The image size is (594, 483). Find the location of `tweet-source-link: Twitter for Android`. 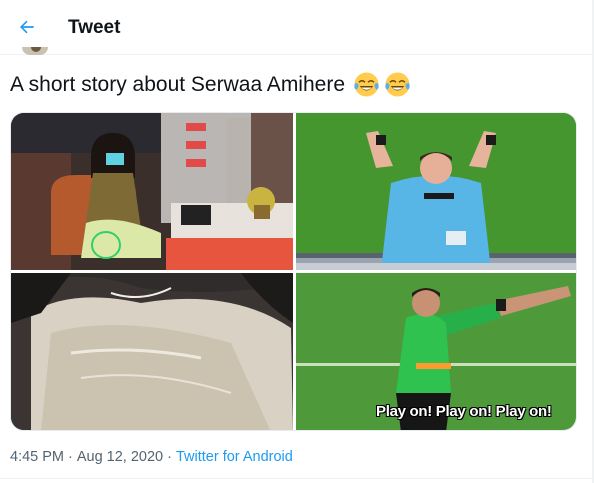

tweet-source-link: Twitter for Android is located at coordinates (234, 457).